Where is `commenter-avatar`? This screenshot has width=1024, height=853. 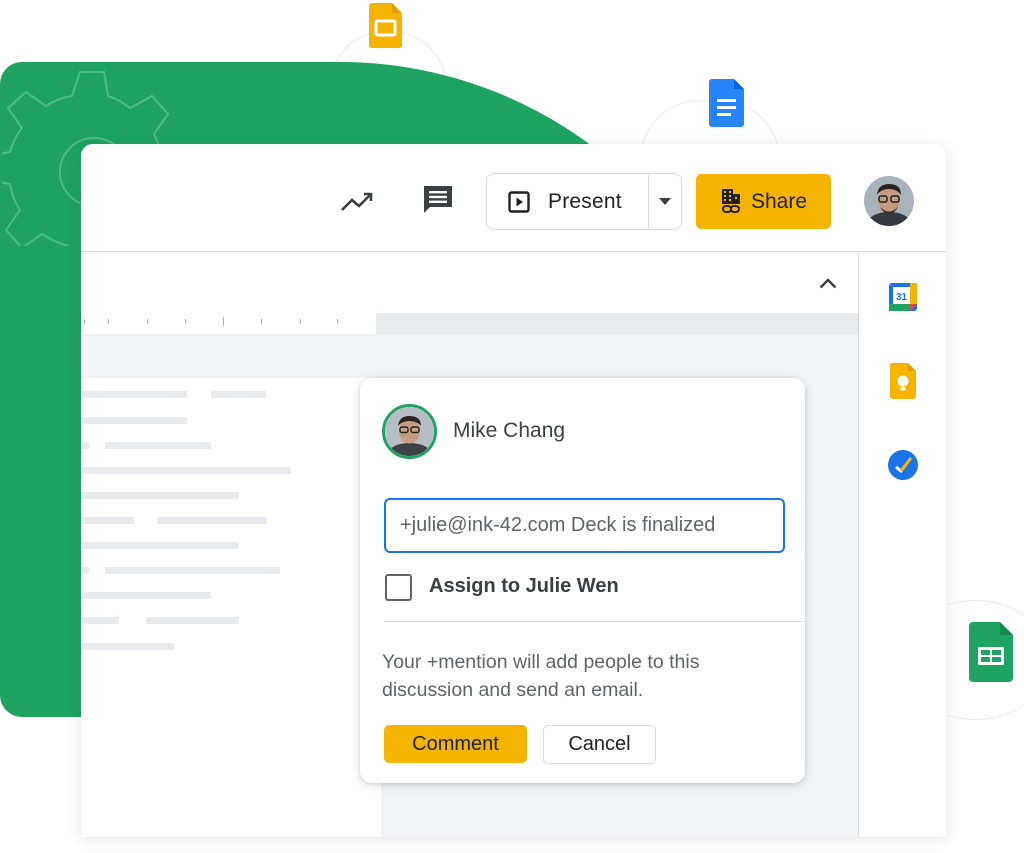 commenter-avatar is located at coordinates (409, 431).